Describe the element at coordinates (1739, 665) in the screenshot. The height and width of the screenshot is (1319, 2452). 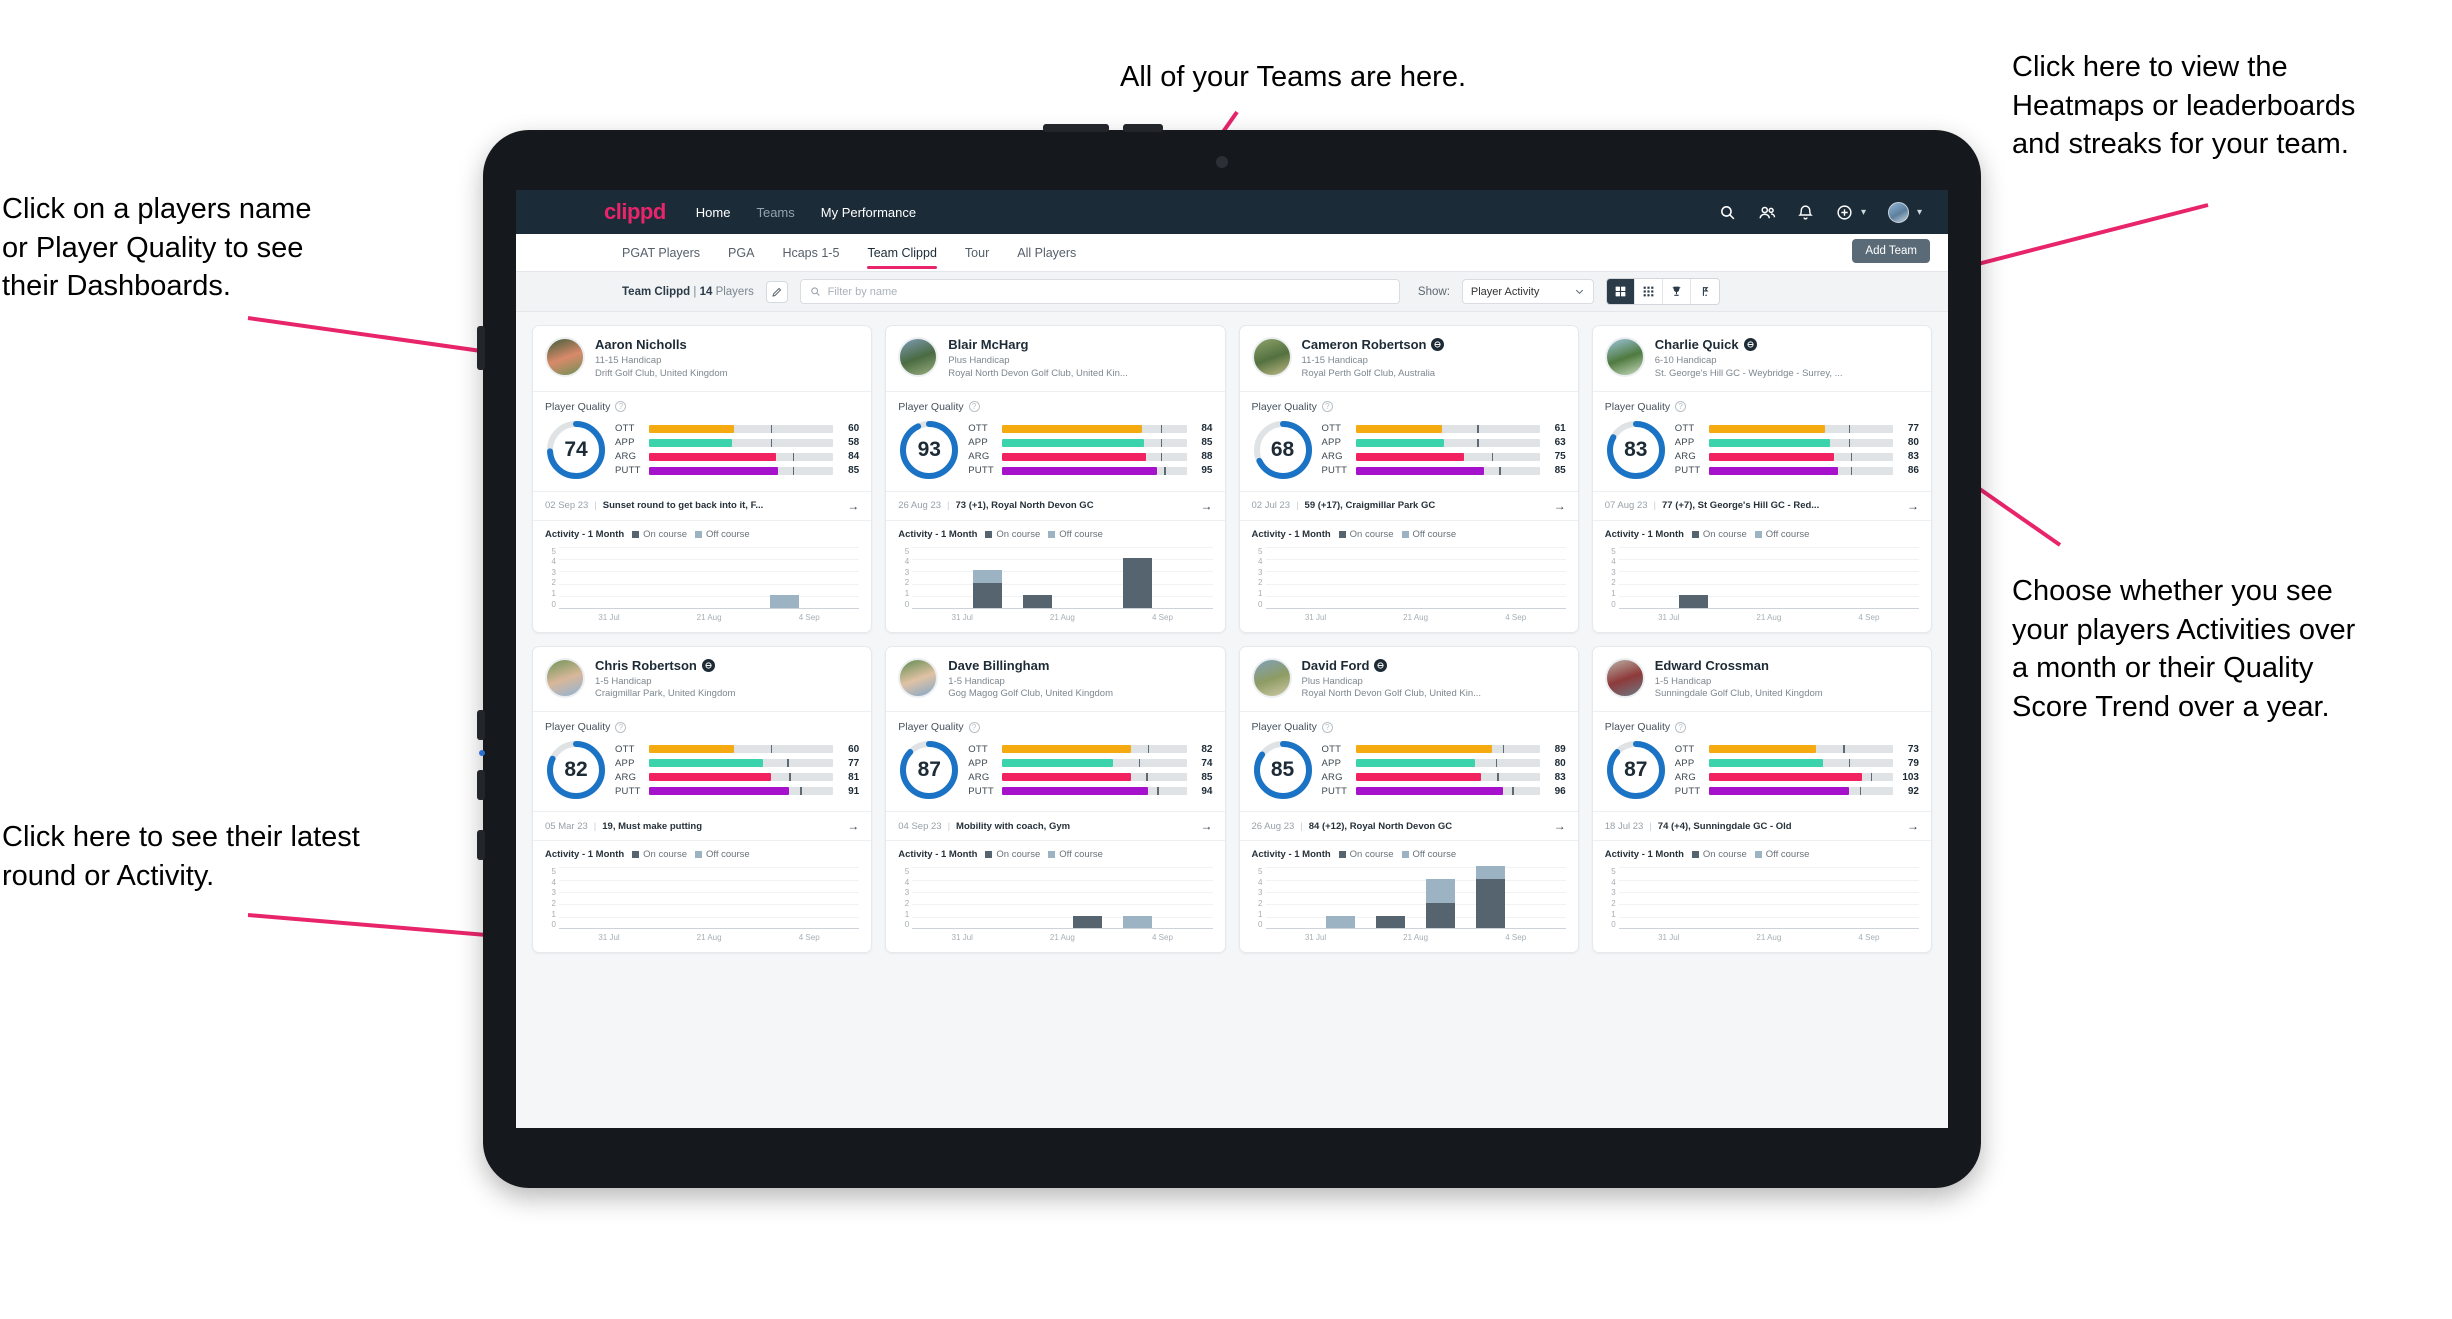
I see `player-name: Edward Crossman` at that location.